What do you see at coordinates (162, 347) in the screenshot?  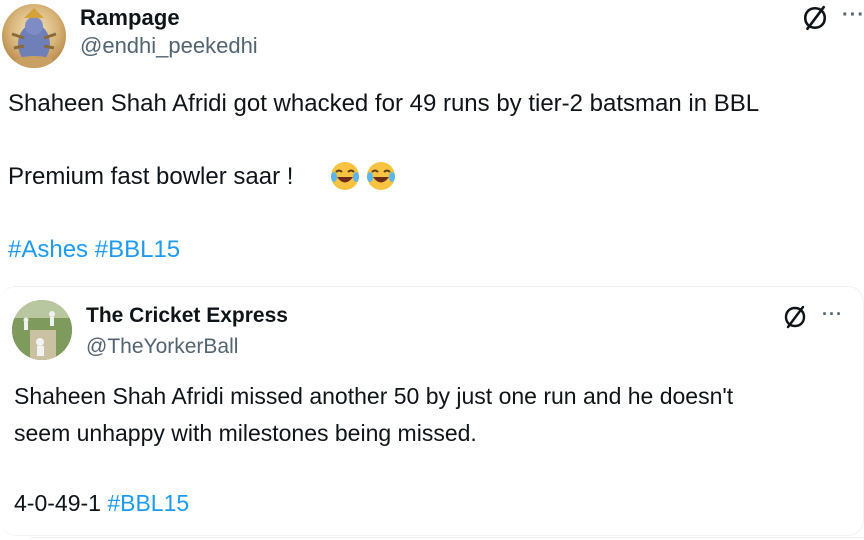 I see `quoted-author-handle: @TheYorkerBall` at bounding box center [162, 347].